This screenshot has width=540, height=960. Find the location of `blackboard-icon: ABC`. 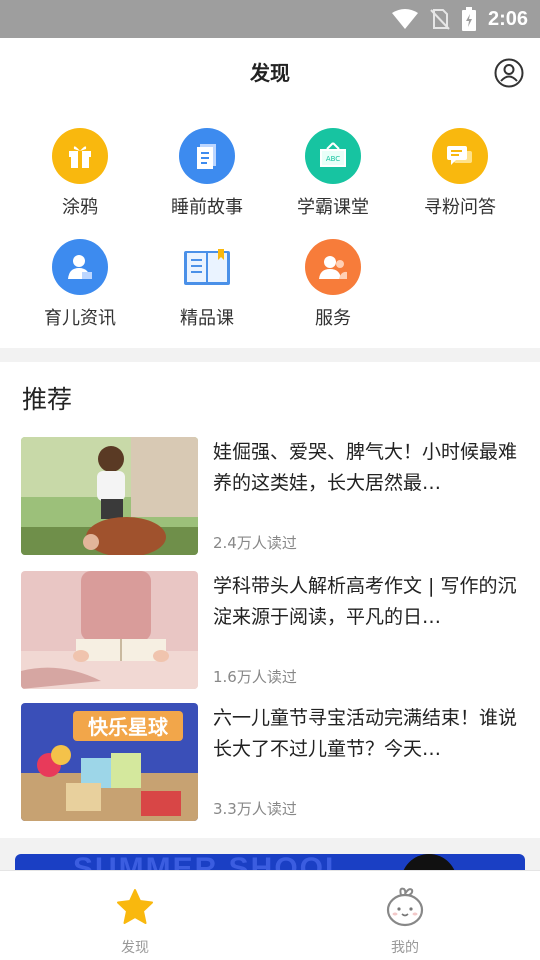

blackboard-icon: ABC is located at coordinates (333, 156).